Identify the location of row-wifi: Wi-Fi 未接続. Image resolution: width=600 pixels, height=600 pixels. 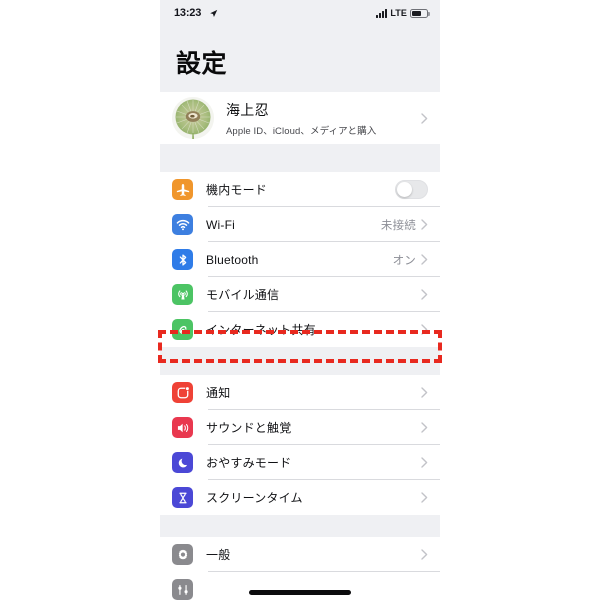
(300, 224).